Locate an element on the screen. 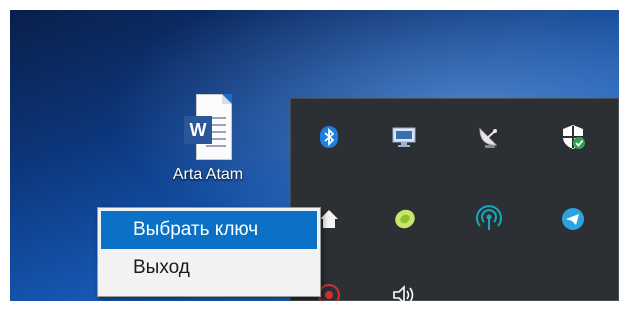  context-menu: Выбрать ключ Выход is located at coordinates (209, 252).